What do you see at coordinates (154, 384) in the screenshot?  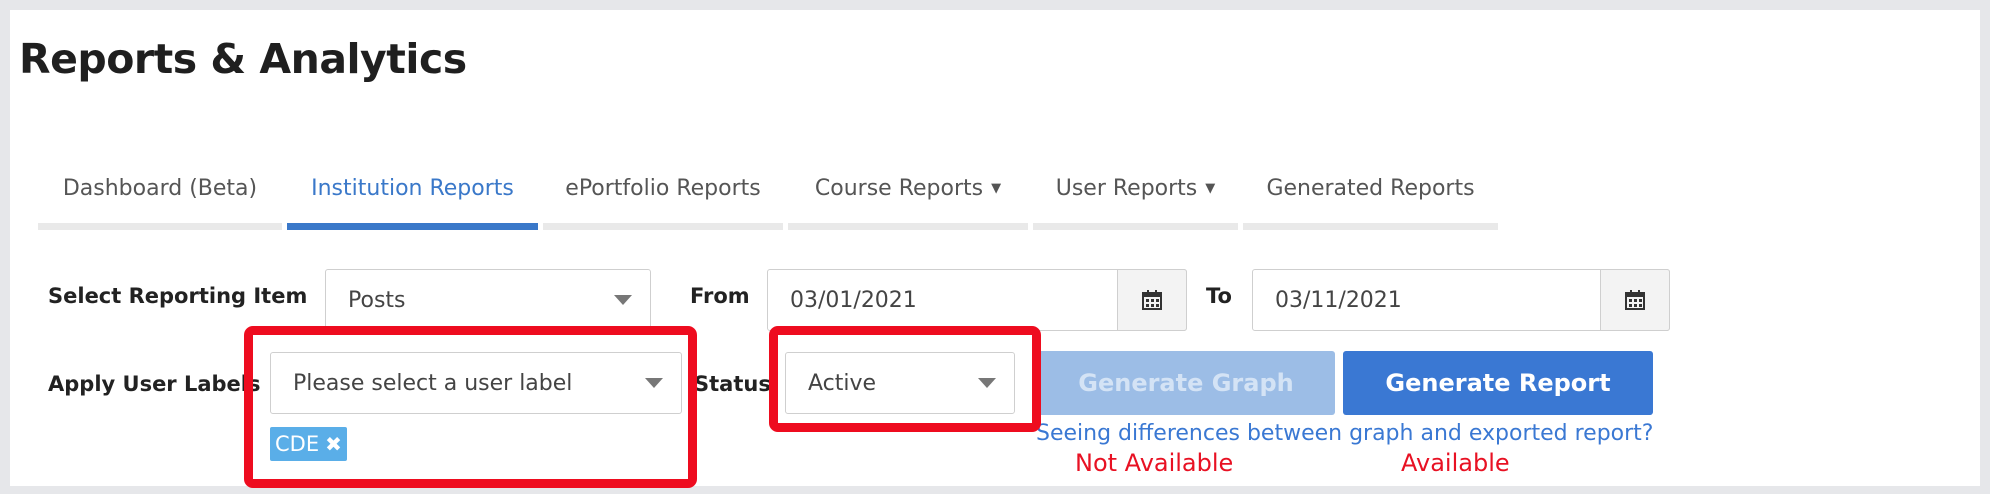 I see `user-labels-label: Apply User Labels` at bounding box center [154, 384].